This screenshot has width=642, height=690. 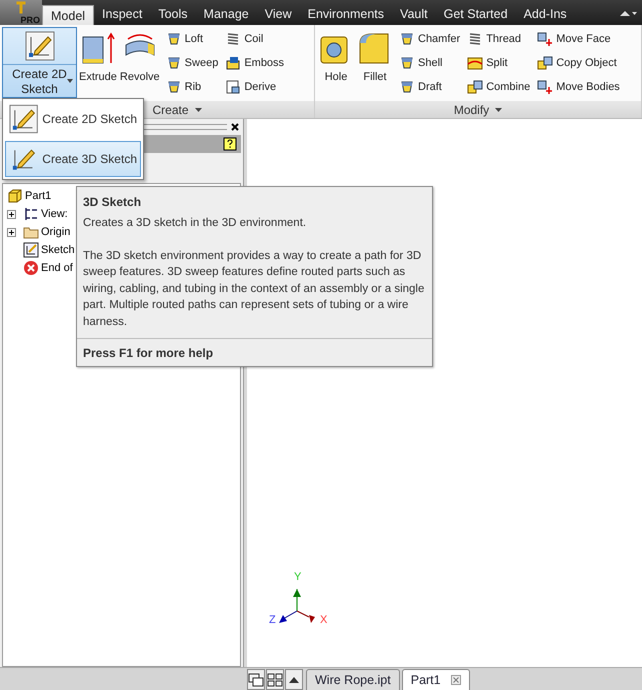 What do you see at coordinates (174, 39) in the screenshot?
I see `funnel-icon` at bounding box center [174, 39].